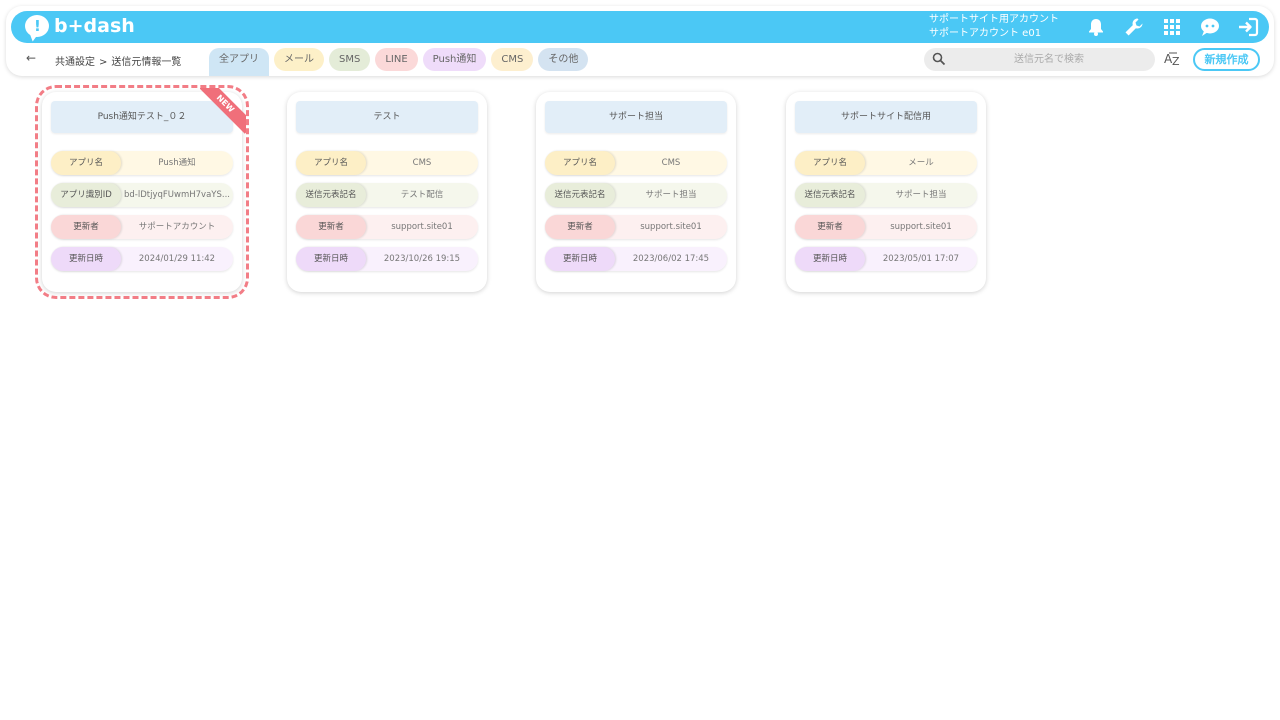 The image size is (1280, 720). I want to click on row-label: アプリ識別ID, so click(86, 195).